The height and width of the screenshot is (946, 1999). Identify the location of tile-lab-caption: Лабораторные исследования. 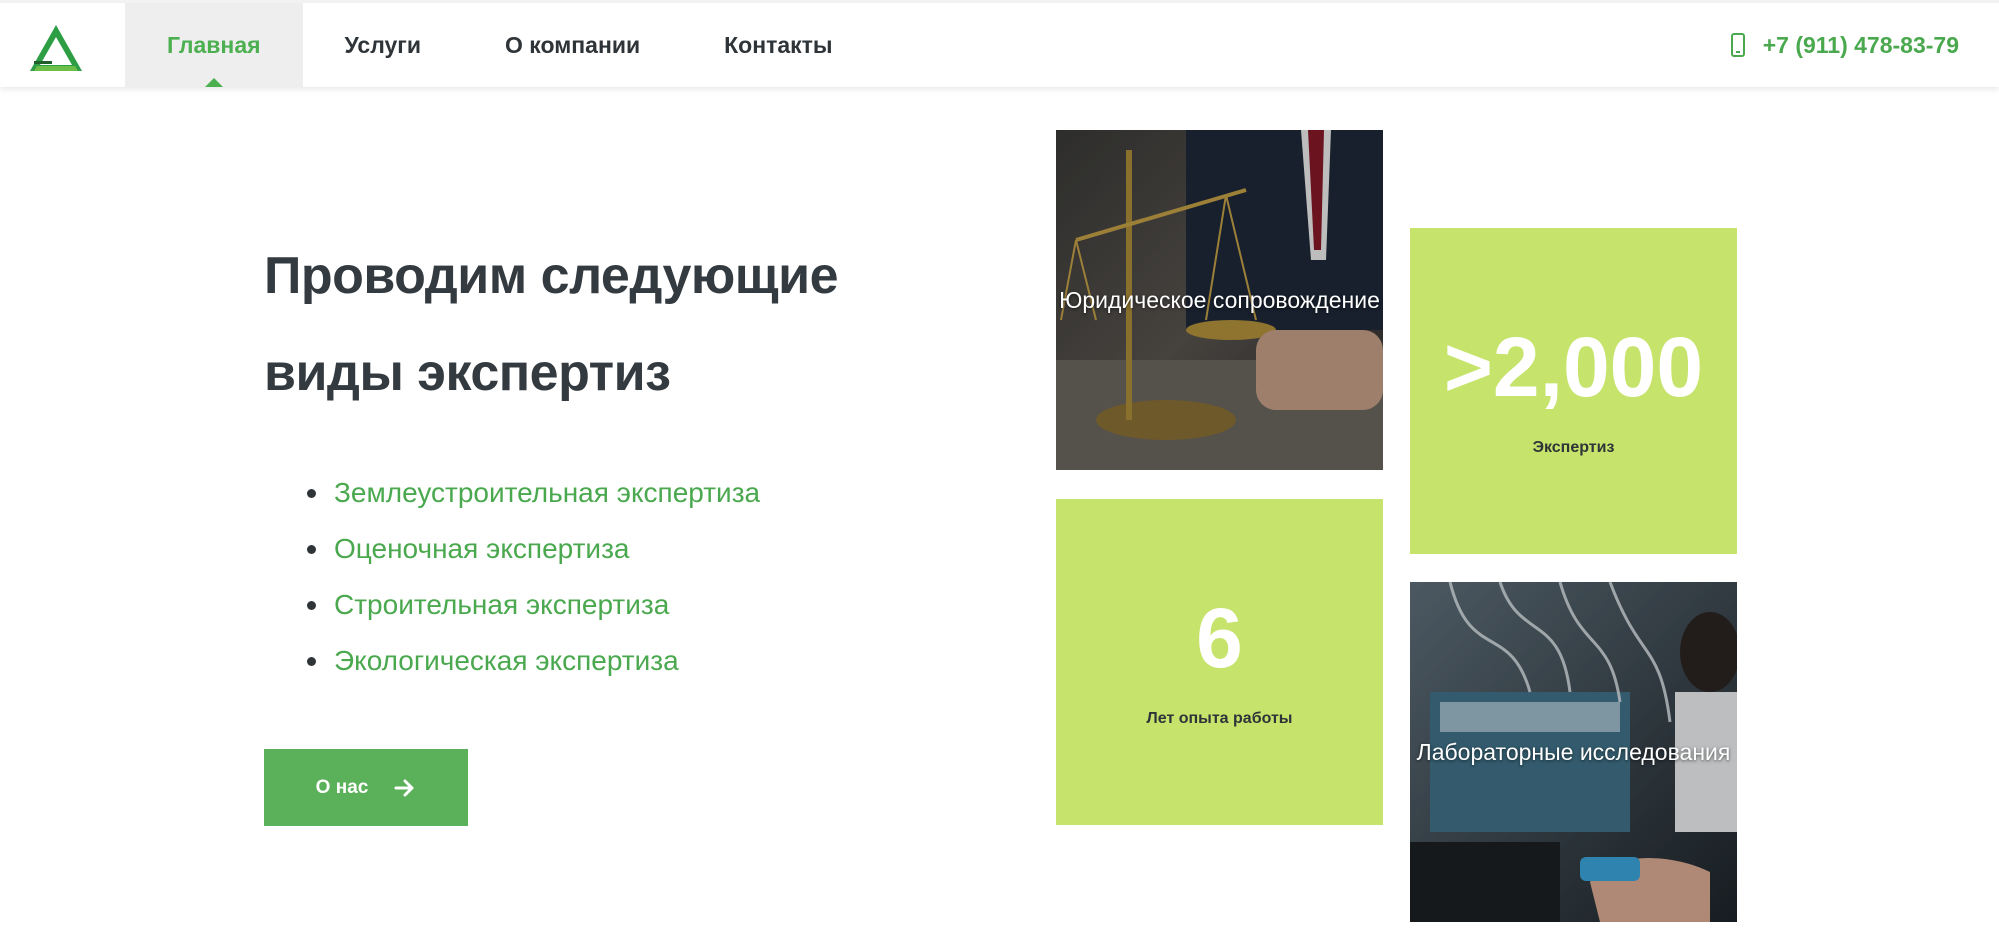
(1573, 751).